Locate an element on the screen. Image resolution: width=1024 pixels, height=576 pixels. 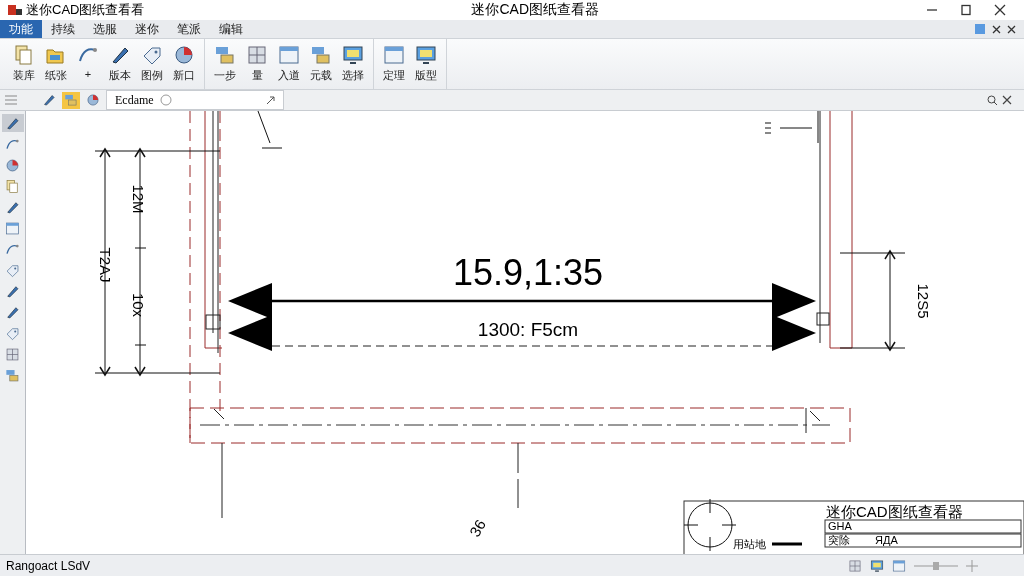
ribbon-button: 图例 is located at coordinates (152, 64).